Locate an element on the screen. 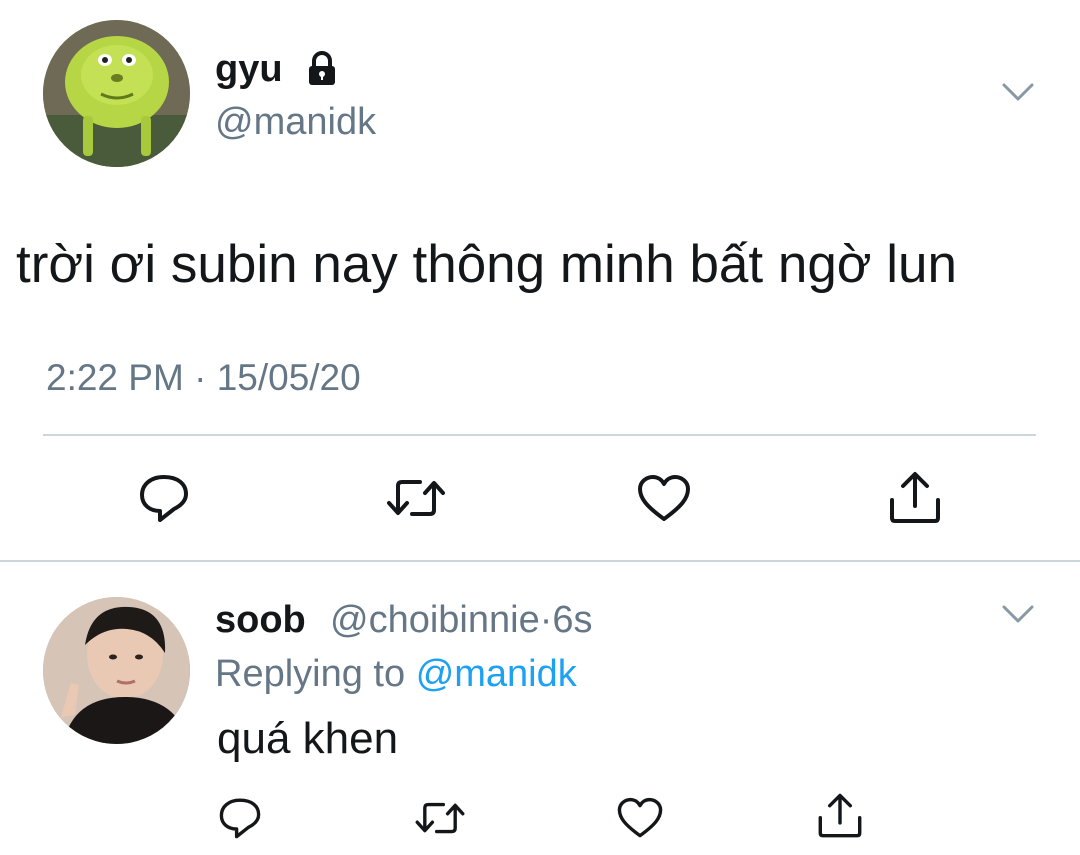 The width and height of the screenshot is (1080, 855). replying-to-line: Replying to @manidk is located at coordinates (396, 674).